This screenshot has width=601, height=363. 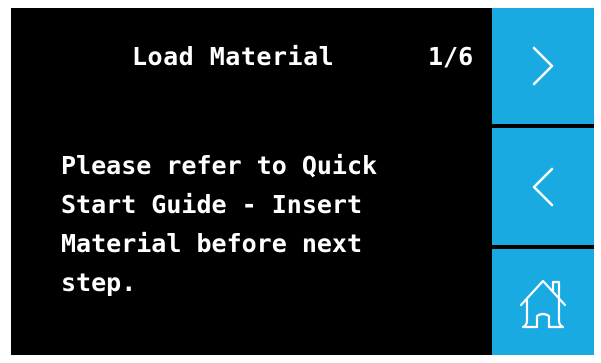 I want to click on chevron-right-icon, so click(x=543, y=66).